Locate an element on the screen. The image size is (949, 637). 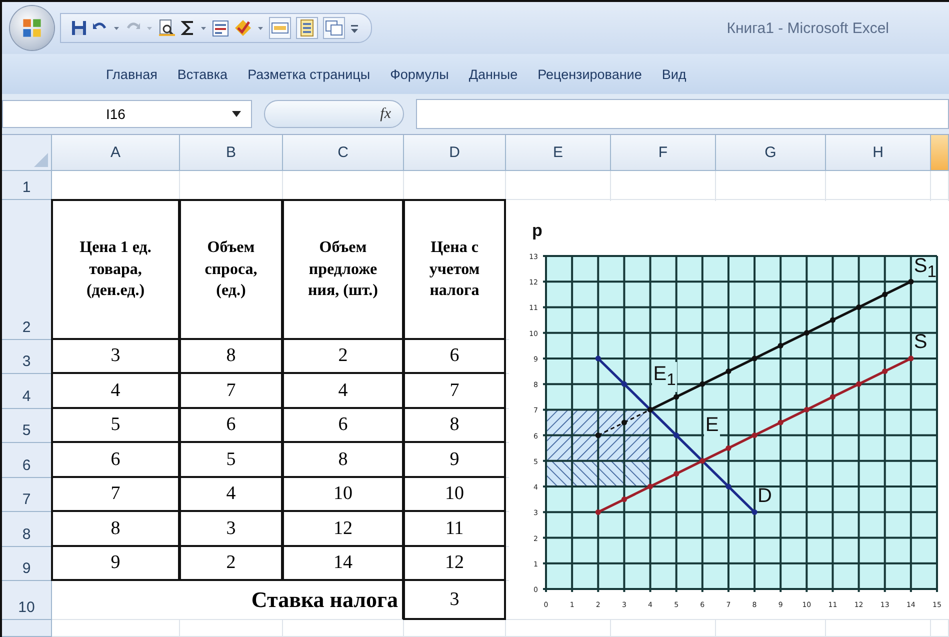
select-all-button is located at coordinates (27, 153).